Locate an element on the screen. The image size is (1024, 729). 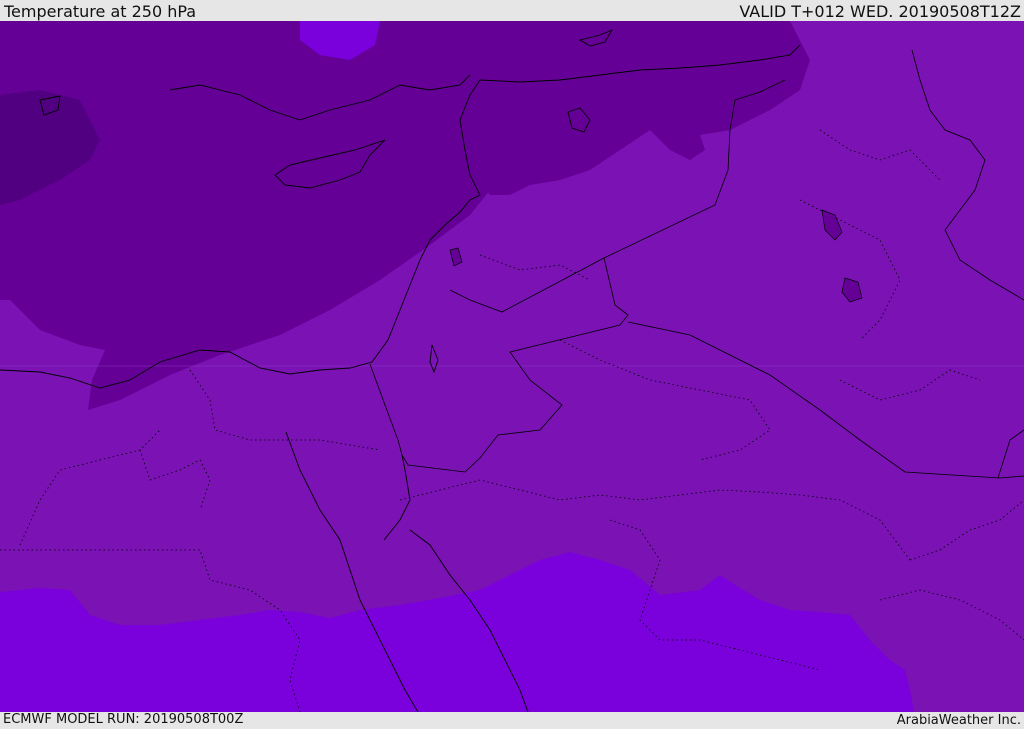
map-title: Temperature at 250 hPa is located at coordinates (100, 11).